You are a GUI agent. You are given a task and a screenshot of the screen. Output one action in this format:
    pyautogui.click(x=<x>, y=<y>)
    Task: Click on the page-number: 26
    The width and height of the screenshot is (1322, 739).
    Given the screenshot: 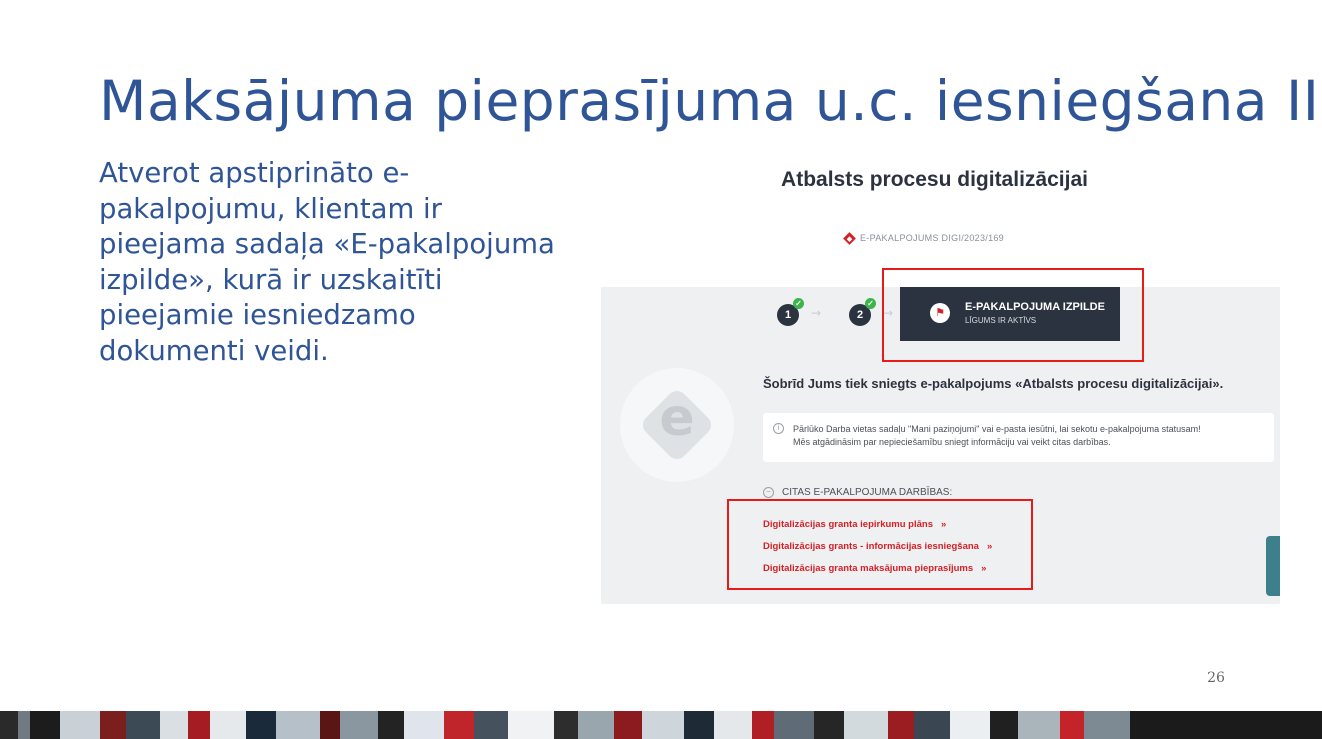 What is the action you would take?
    pyautogui.click(x=1216, y=678)
    